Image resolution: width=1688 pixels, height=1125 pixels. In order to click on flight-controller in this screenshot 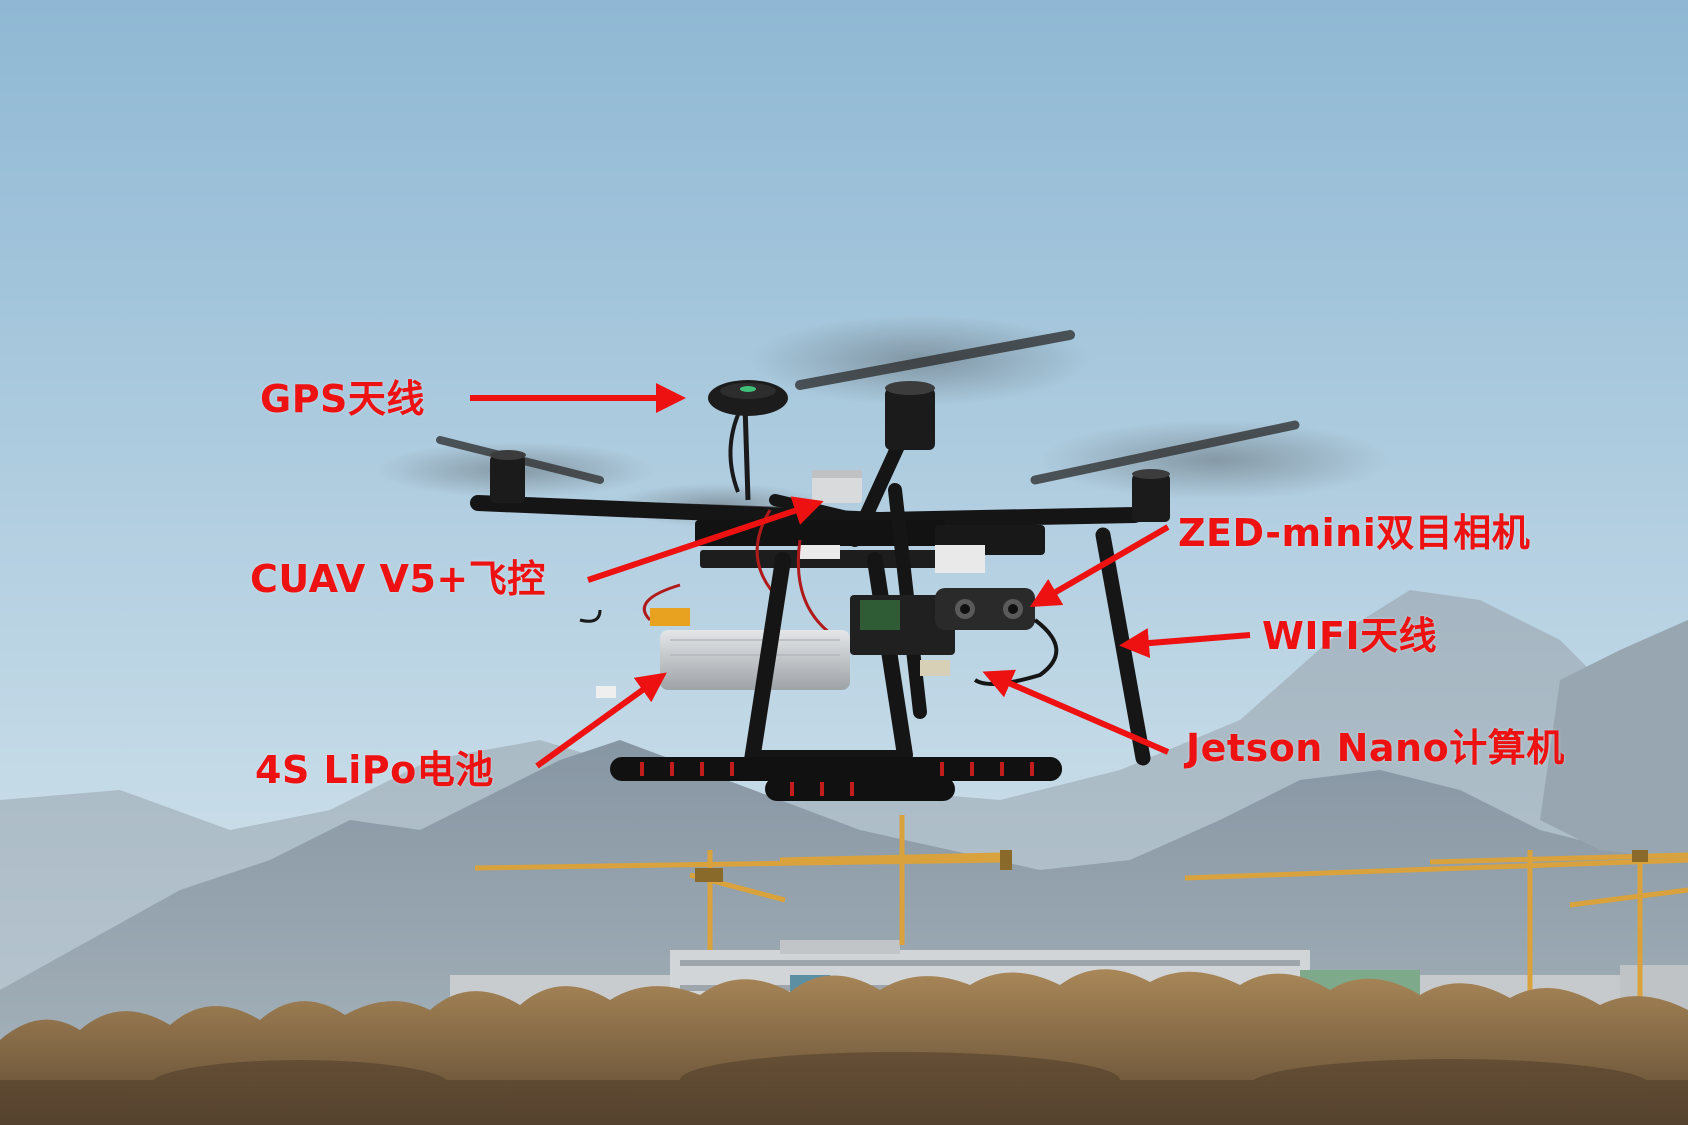, I will do `click(837, 489)`.